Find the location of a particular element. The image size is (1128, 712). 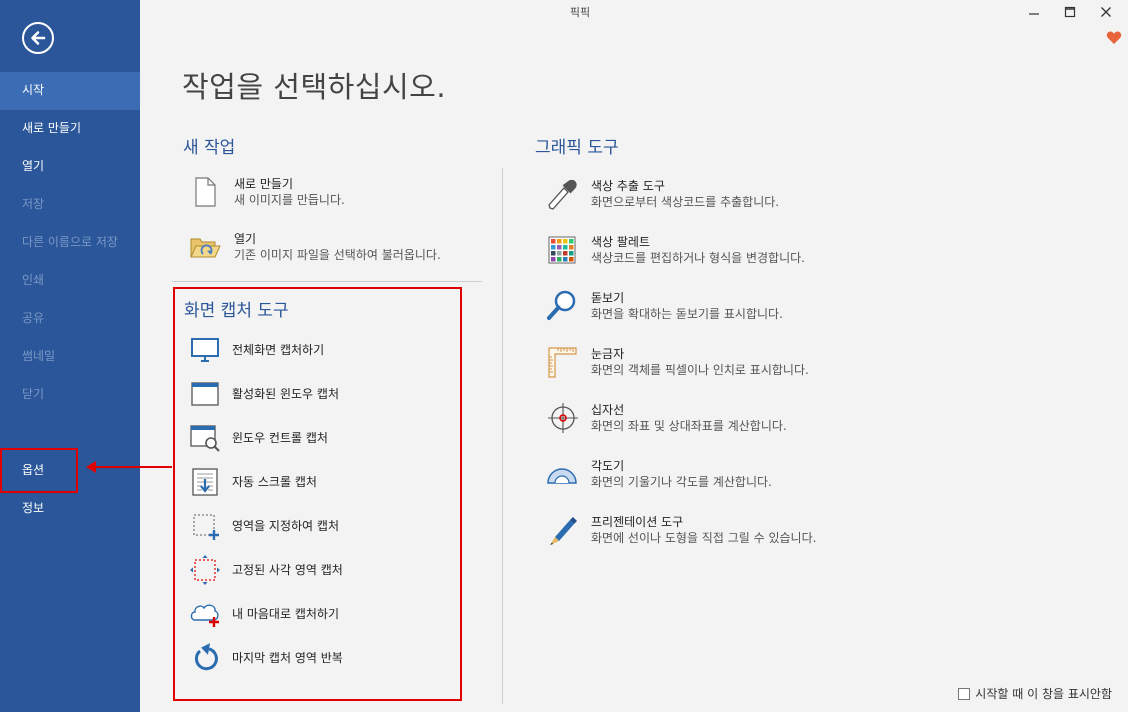

sidebar-item-share: 공유 is located at coordinates (33, 318).